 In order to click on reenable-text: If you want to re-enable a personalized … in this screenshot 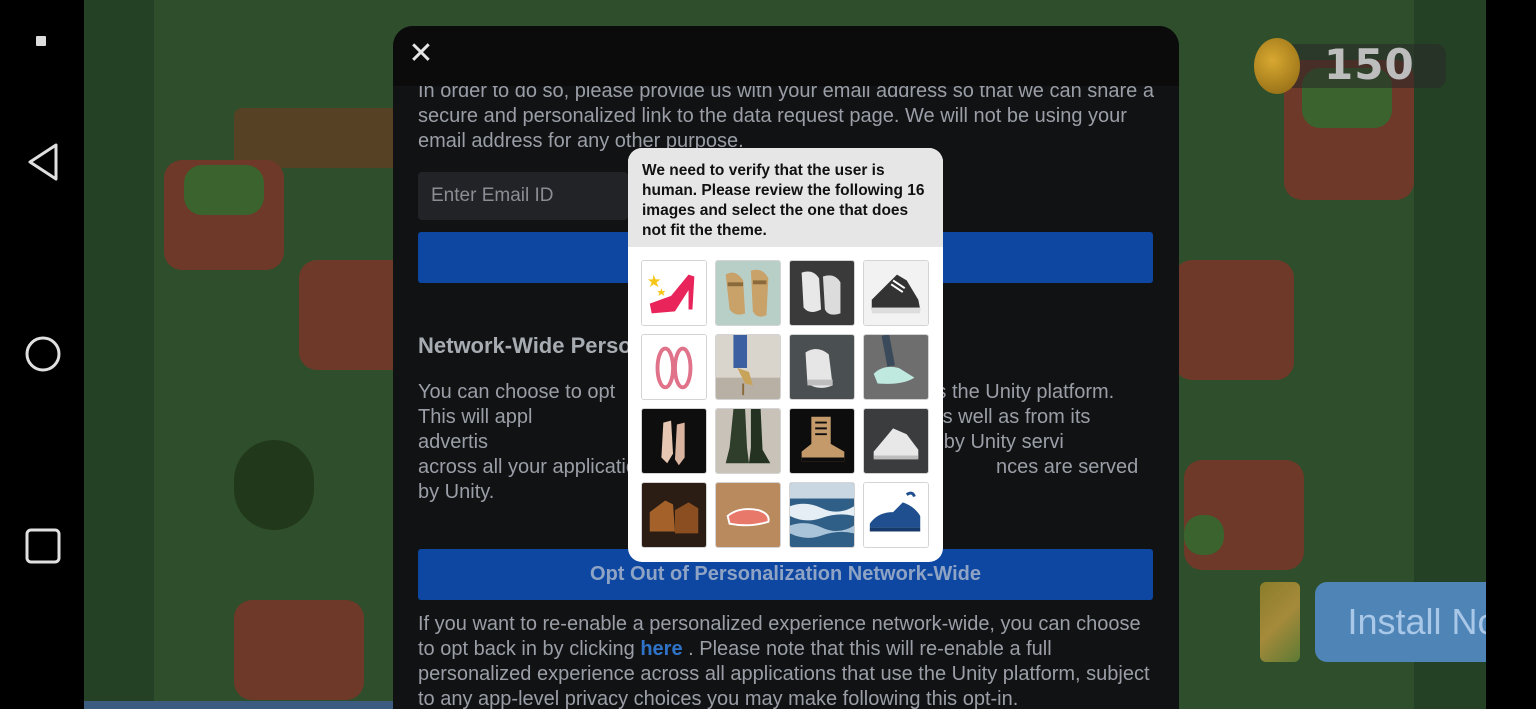, I will do `click(788, 660)`.